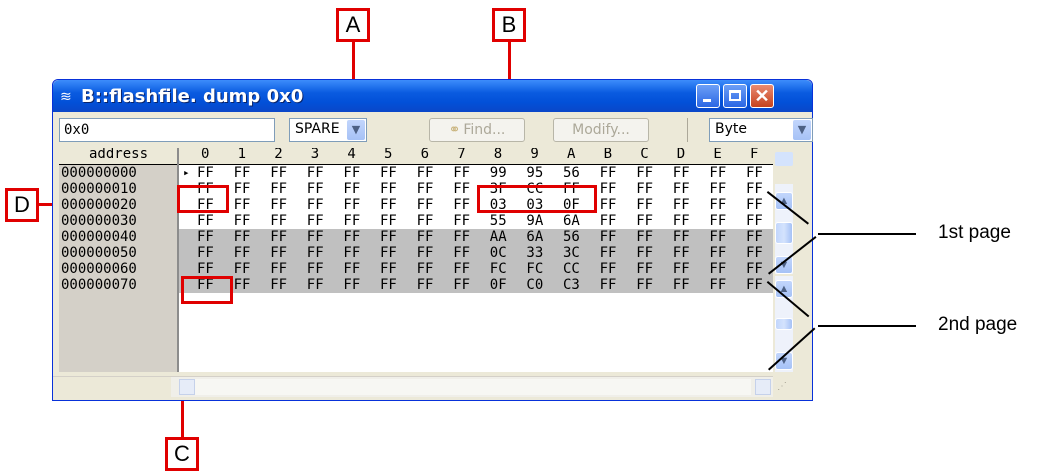  Describe the element at coordinates (735, 96) in the screenshot. I see `maximize-button` at that location.